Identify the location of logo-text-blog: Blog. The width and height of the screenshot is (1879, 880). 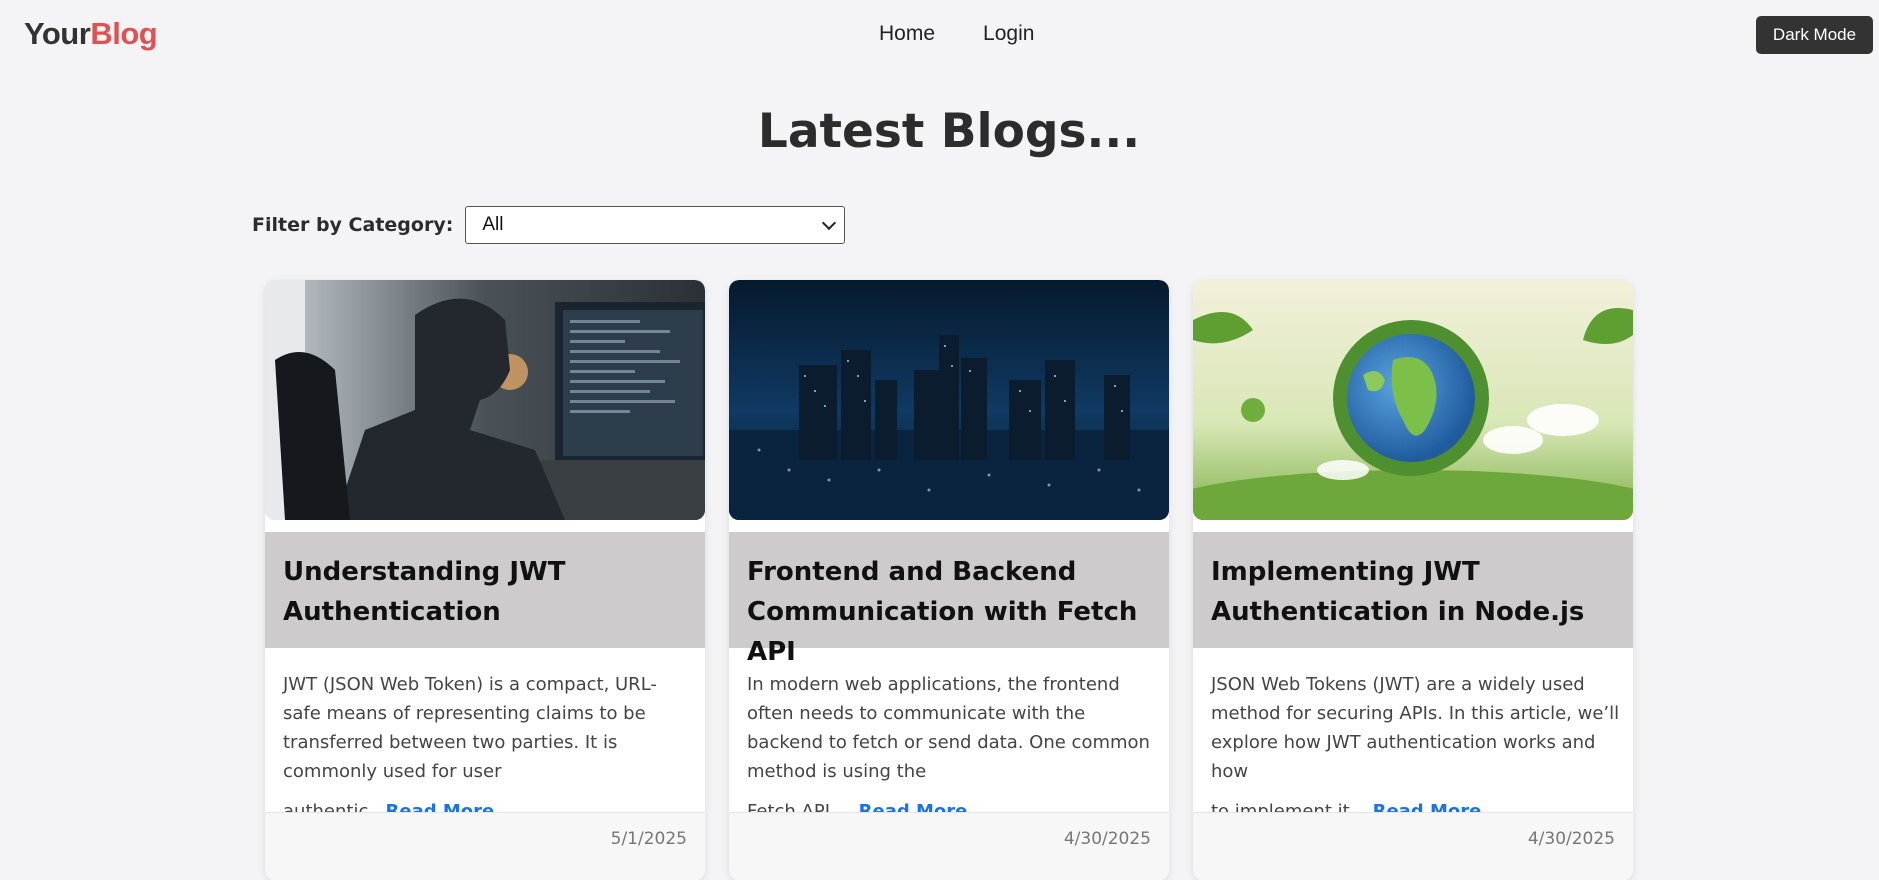
(124, 33).